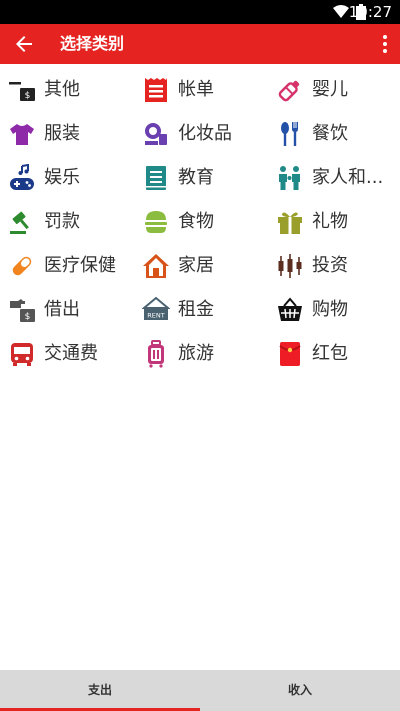 The width and height of the screenshot is (400, 711). Describe the element at coordinates (330, 221) in the screenshot. I see `category-label: 礼物` at that location.